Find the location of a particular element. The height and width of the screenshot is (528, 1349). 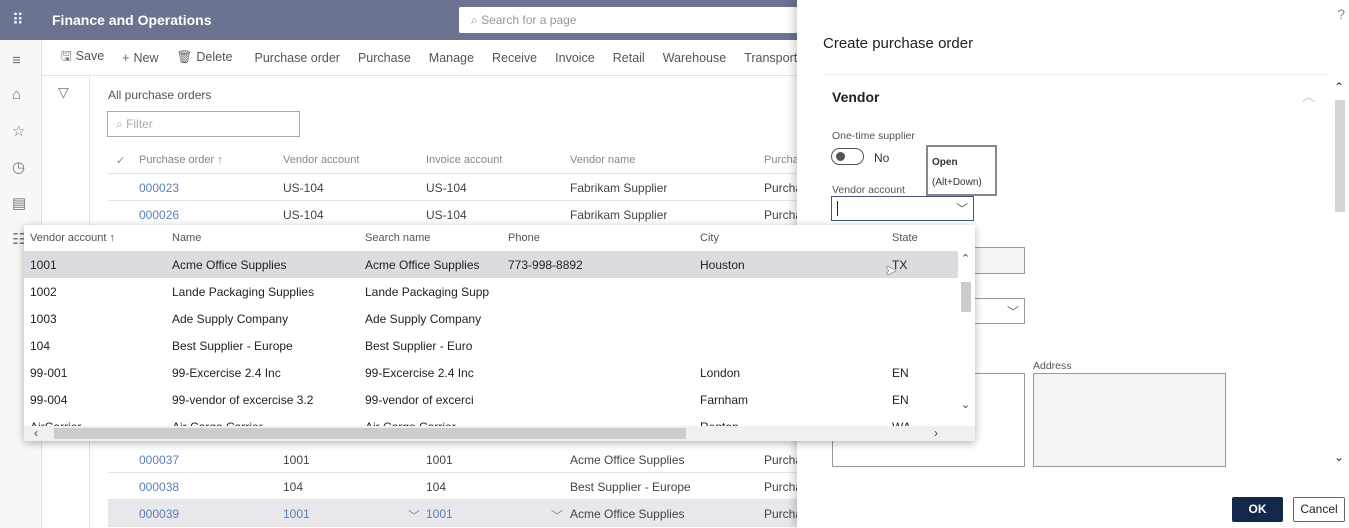

column-header: Purcha is located at coordinates (781, 160).